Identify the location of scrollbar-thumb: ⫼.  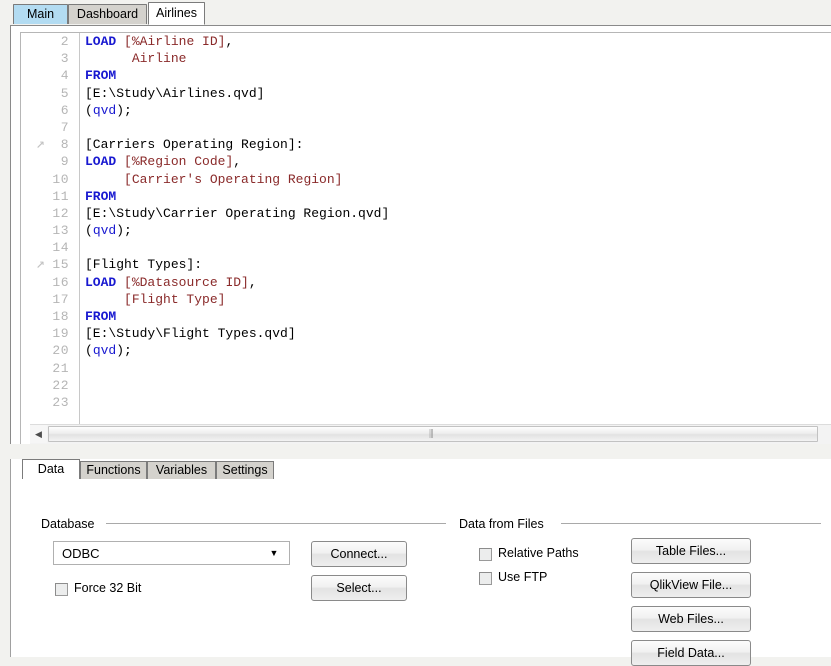
(433, 434).